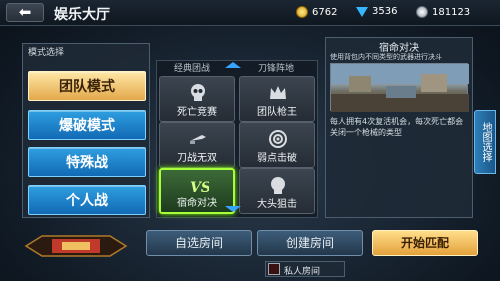  Describe the element at coordinates (278, 185) in the screenshot. I see `head-icon` at that location.